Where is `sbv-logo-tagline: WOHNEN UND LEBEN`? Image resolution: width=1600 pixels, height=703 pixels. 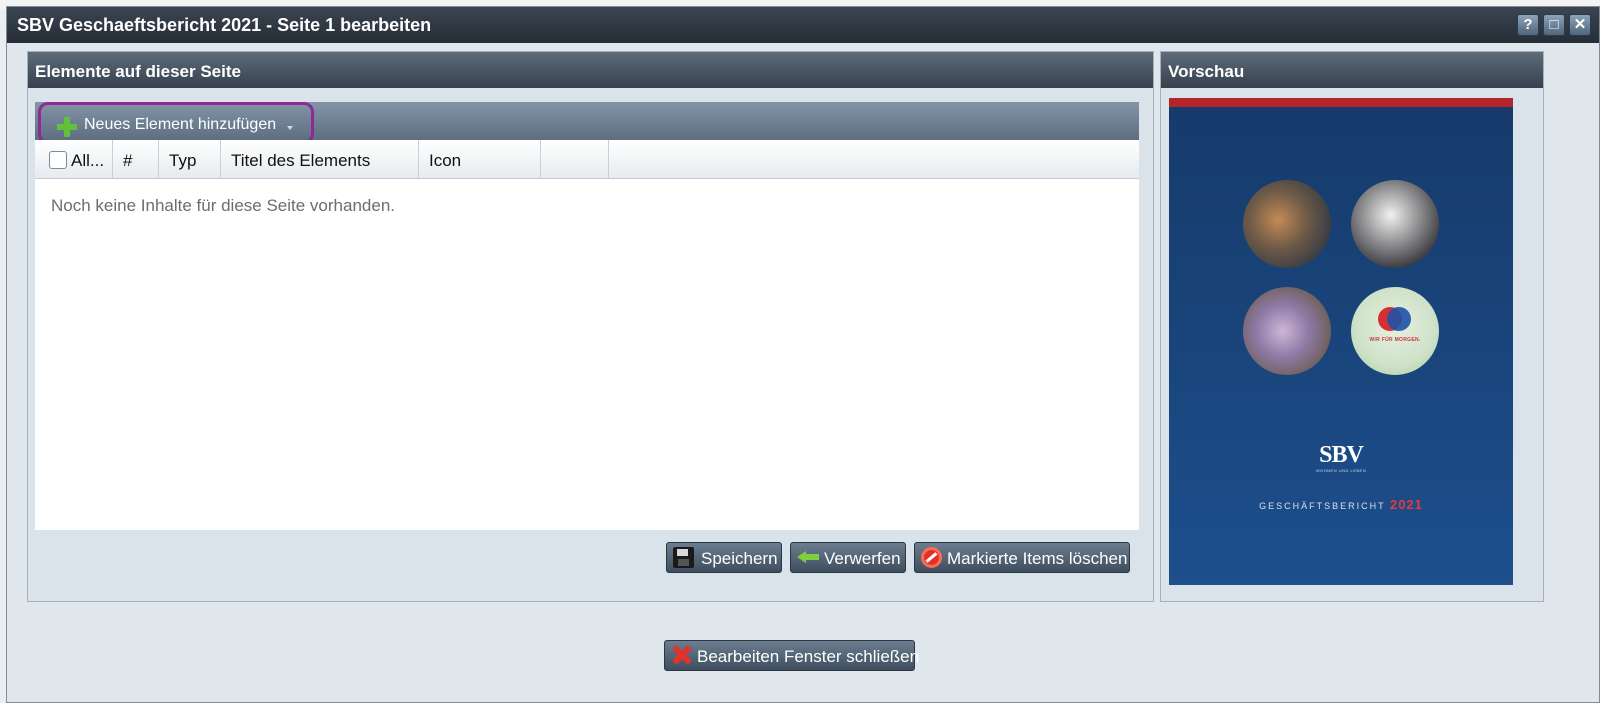
sbv-logo-tagline: WOHNEN UND LEBEN is located at coordinates (1341, 470).